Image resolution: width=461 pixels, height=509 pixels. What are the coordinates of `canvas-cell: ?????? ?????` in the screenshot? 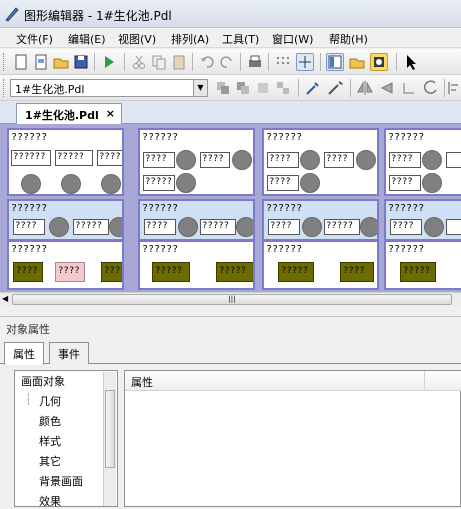 It's located at (422, 265).